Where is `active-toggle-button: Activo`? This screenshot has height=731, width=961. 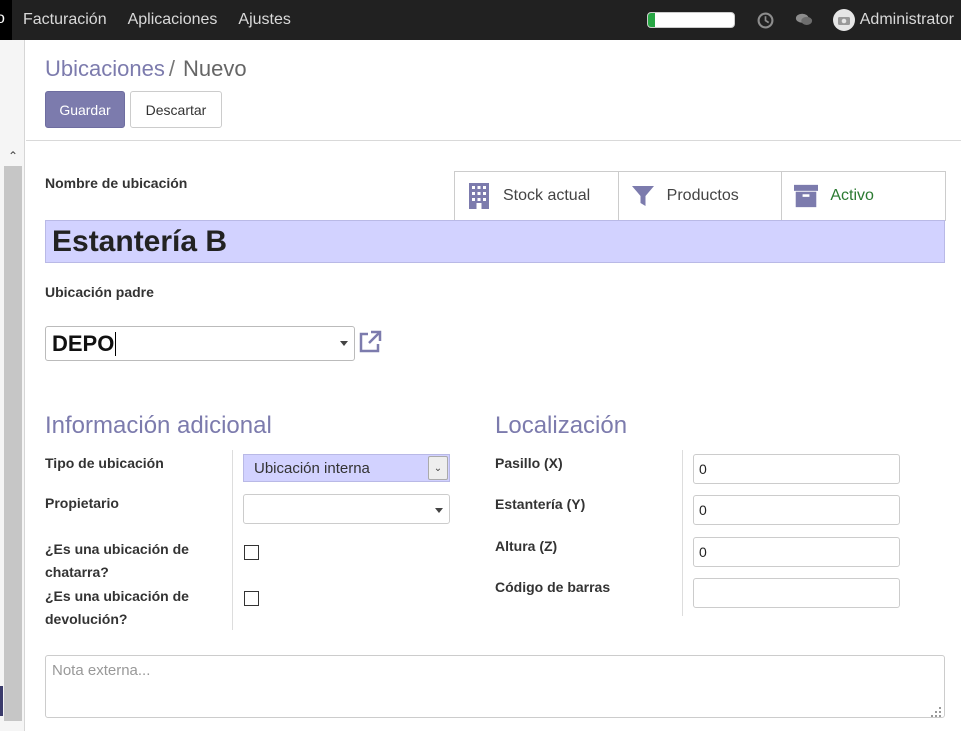
active-toggle-button: Activo is located at coordinates (864, 196).